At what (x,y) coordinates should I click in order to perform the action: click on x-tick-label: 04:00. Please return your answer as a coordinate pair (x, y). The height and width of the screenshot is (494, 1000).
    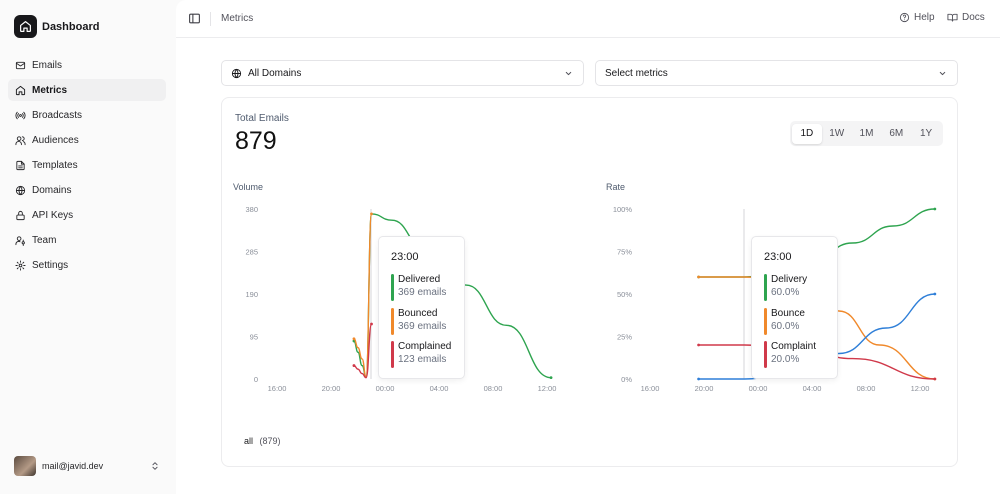
    Looking at the image, I should click on (812, 388).